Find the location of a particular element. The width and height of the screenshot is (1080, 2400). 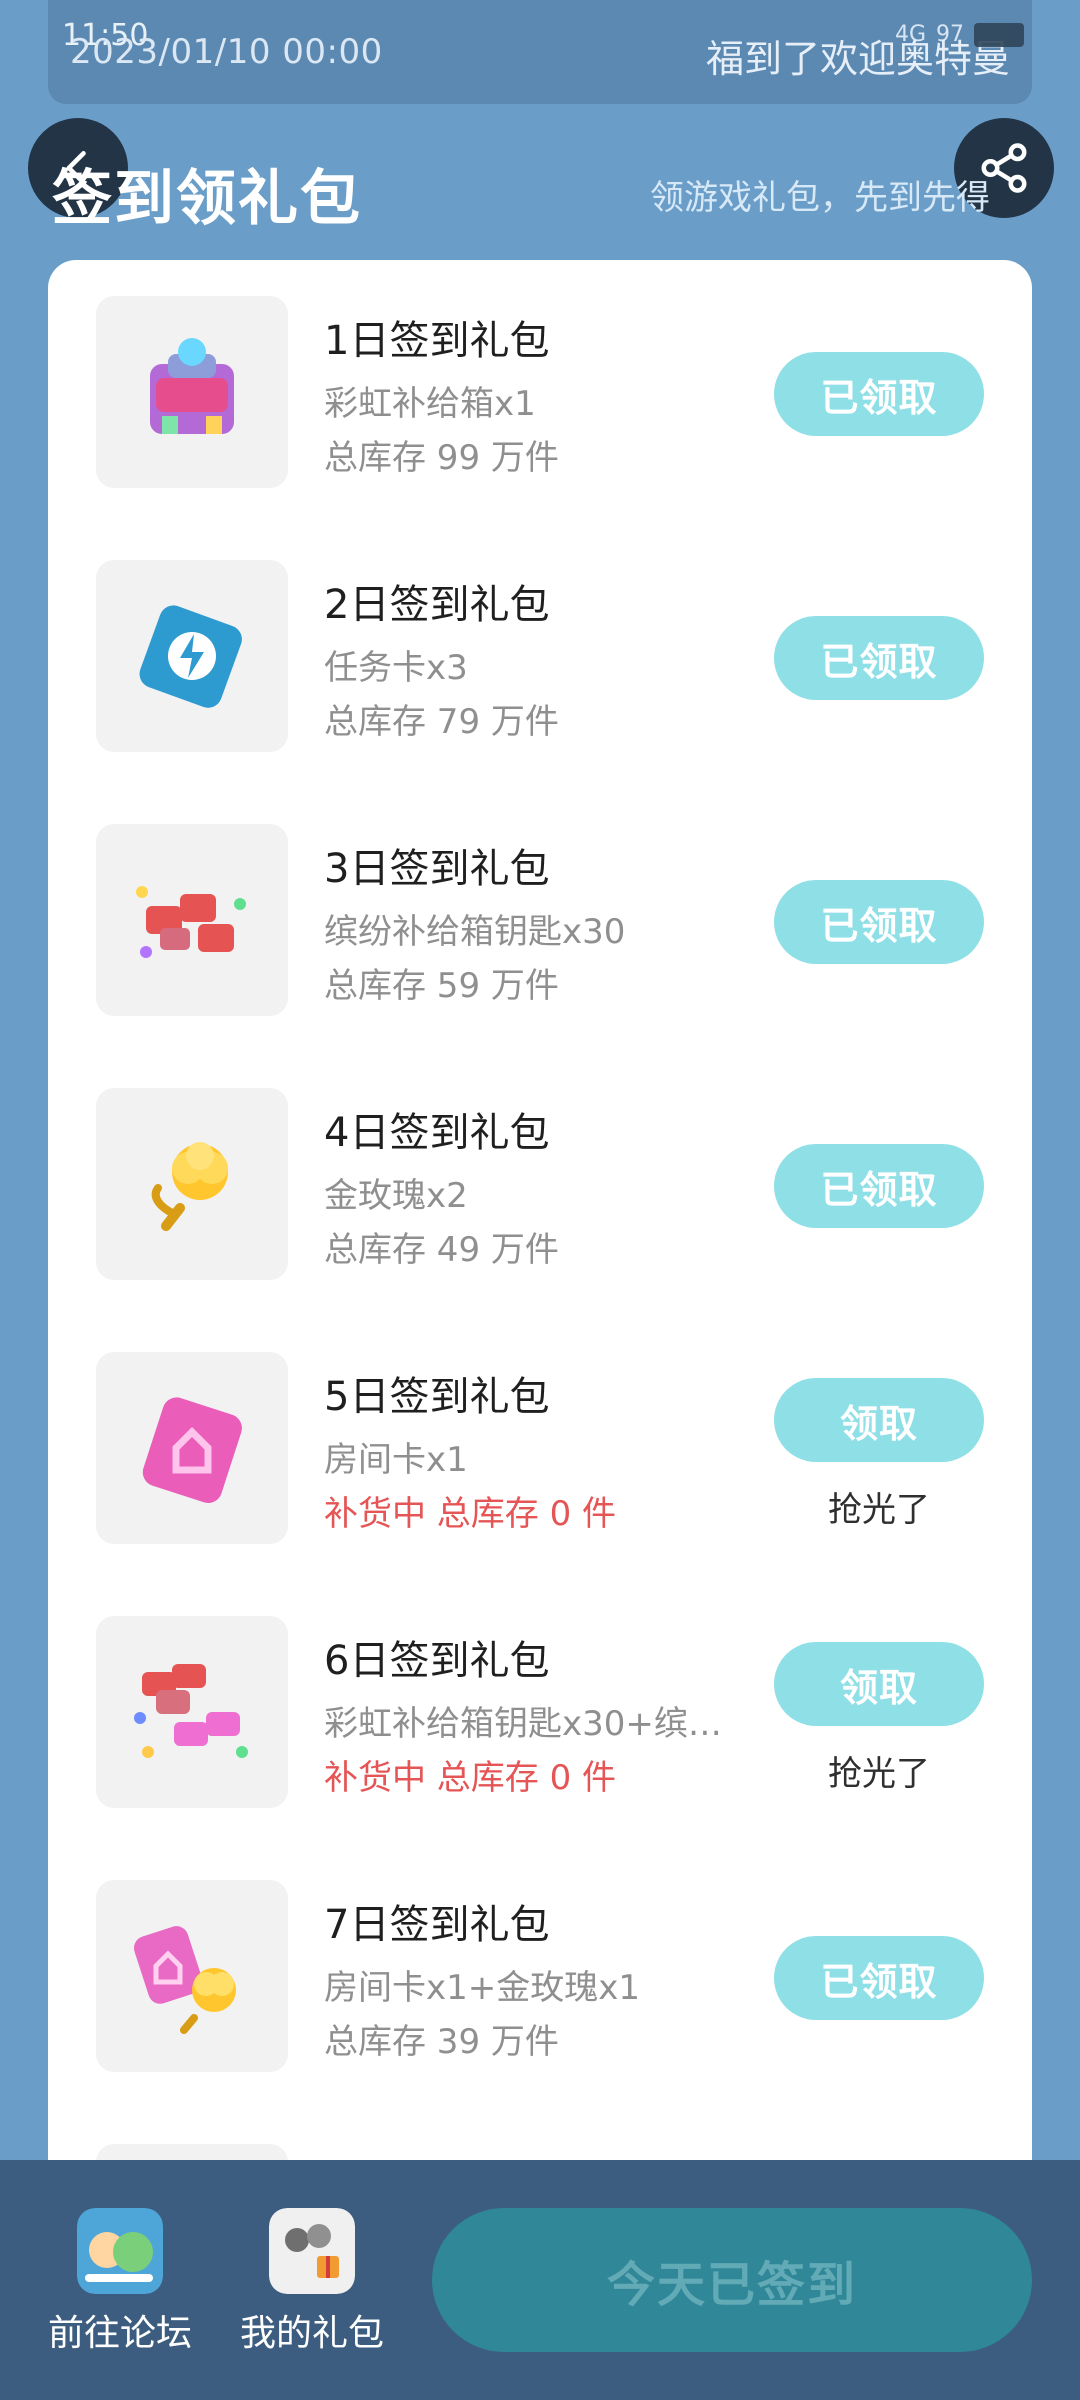

event-date: 2023/01/10 00:00 is located at coordinates (226, 52).